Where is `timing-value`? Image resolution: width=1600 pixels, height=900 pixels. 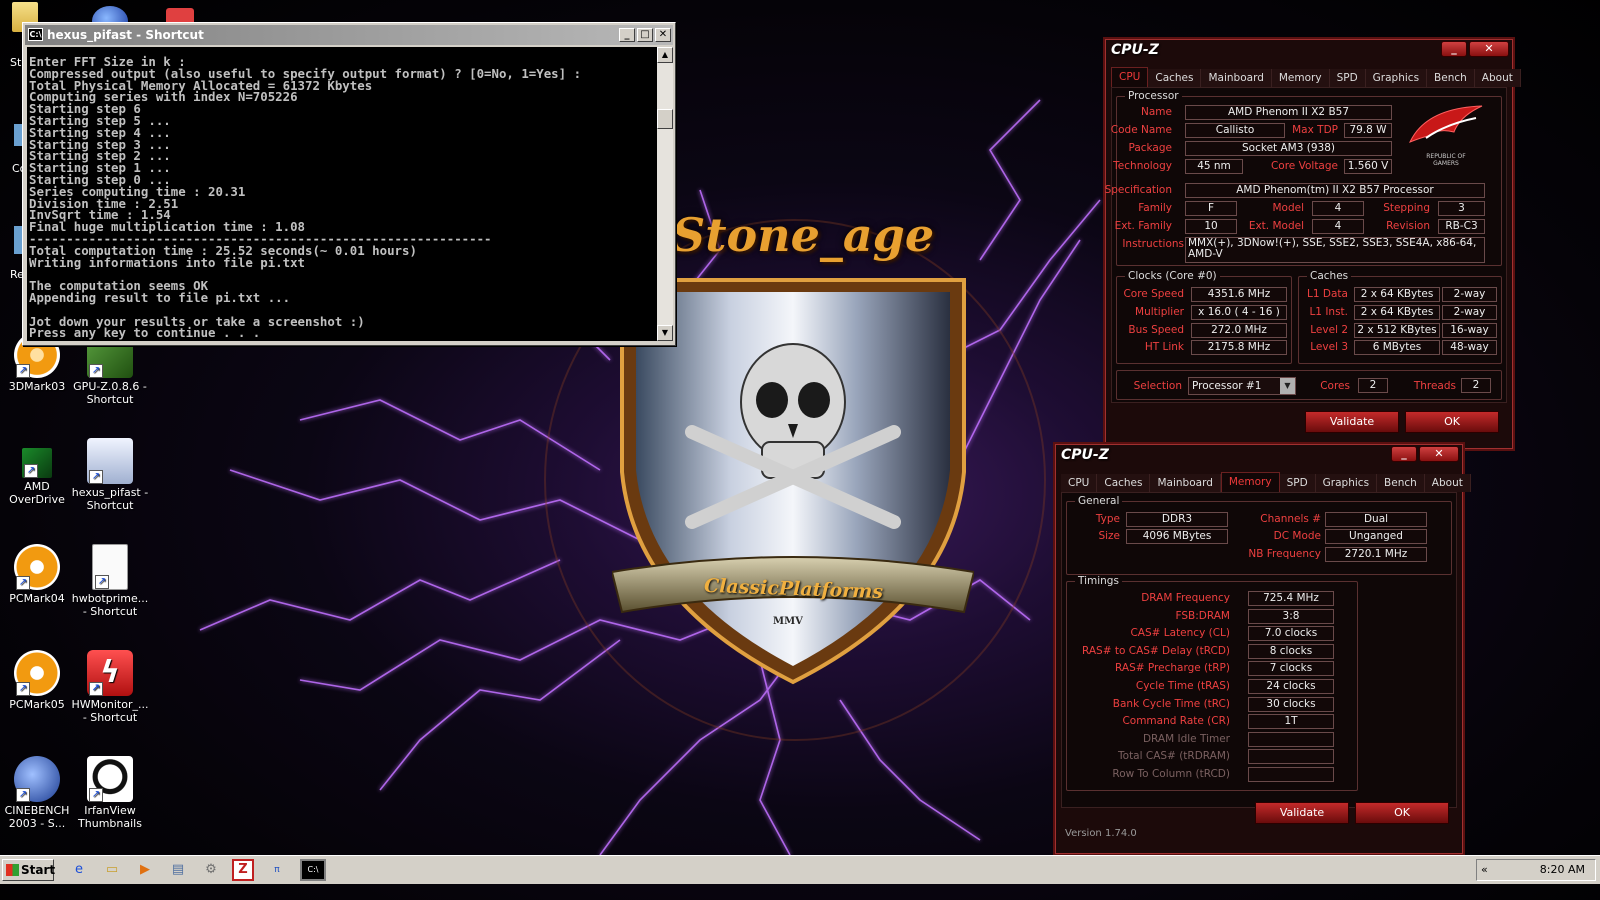 timing-value is located at coordinates (1291, 774).